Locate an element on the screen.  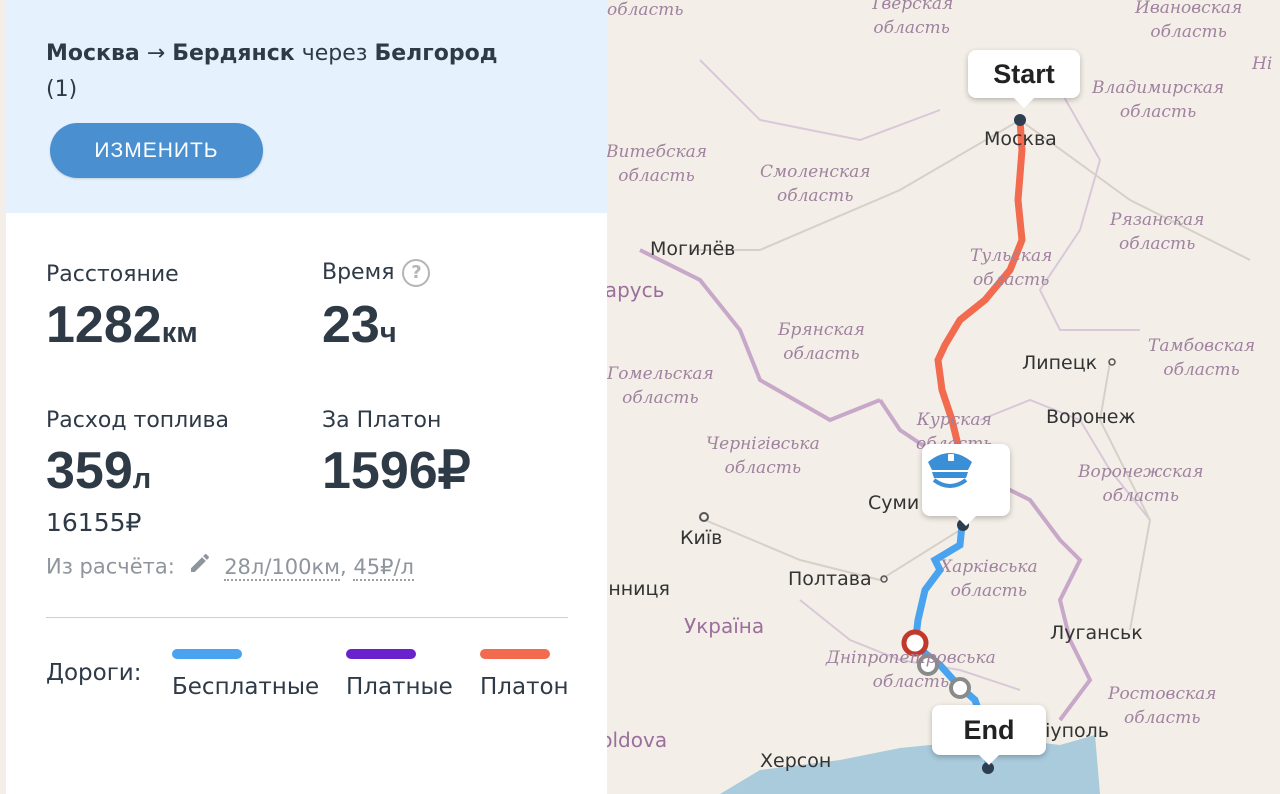
police-checkpoint-pin is located at coordinates (966, 485).